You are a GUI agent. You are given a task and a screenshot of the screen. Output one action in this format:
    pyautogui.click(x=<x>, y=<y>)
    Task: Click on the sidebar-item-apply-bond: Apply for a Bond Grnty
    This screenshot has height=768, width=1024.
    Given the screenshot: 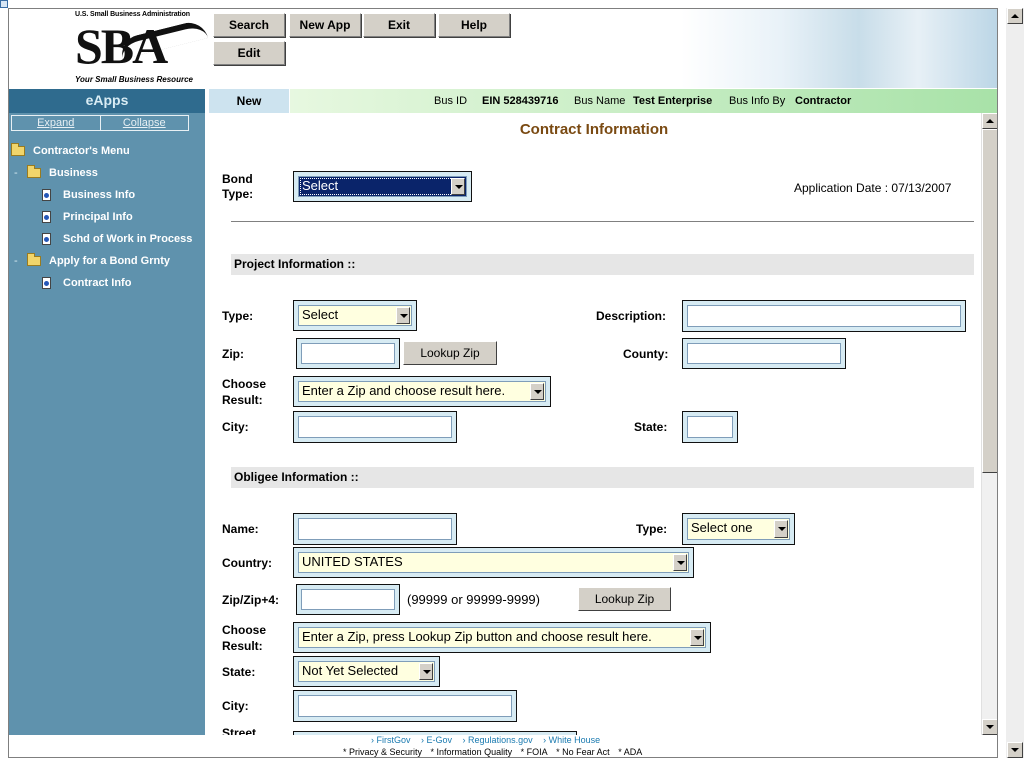 What is the action you would take?
    pyautogui.click(x=98, y=261)
    